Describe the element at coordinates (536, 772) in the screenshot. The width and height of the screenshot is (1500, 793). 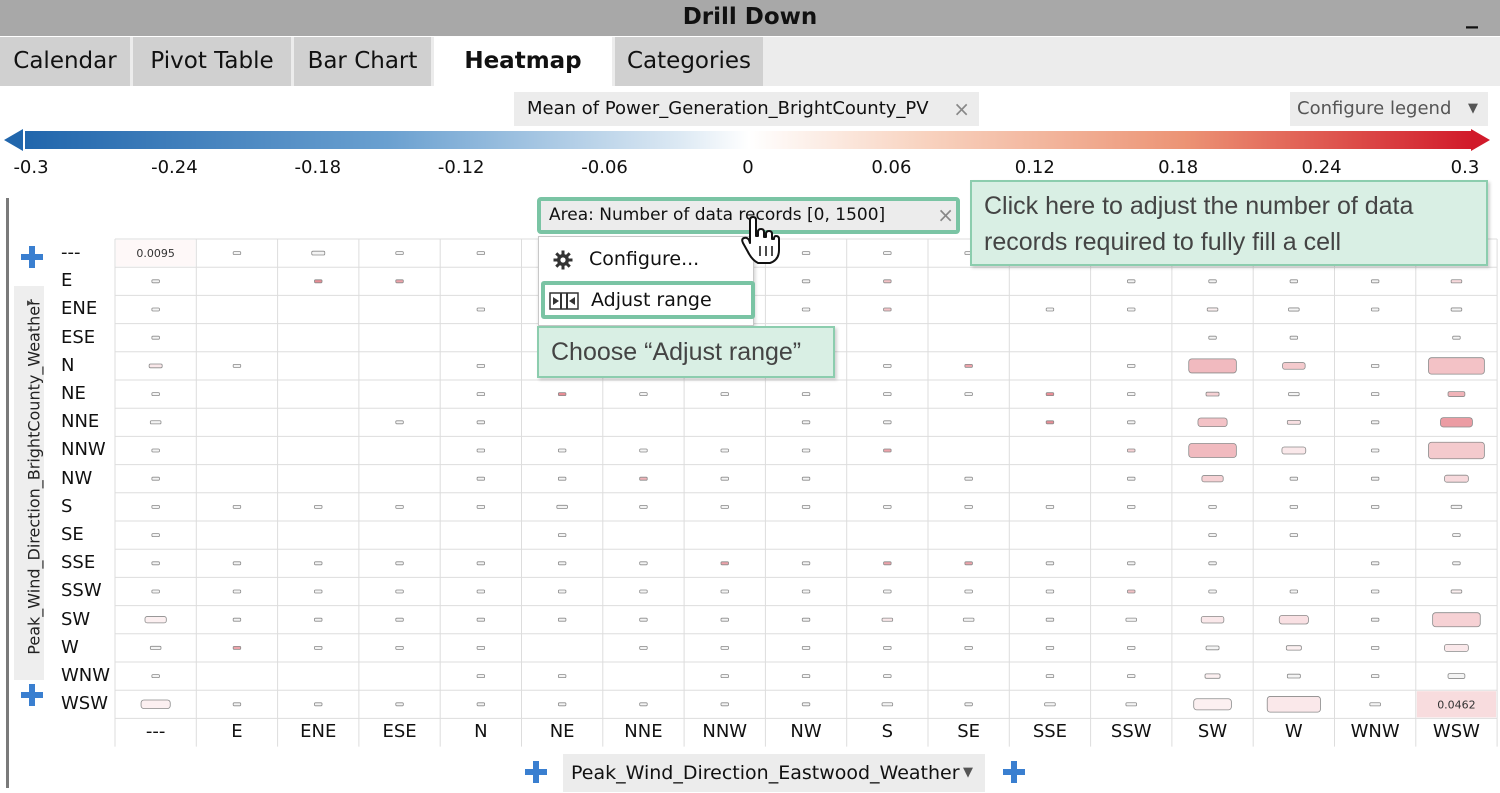
I see `add-column-dimension-button-left` at that location.